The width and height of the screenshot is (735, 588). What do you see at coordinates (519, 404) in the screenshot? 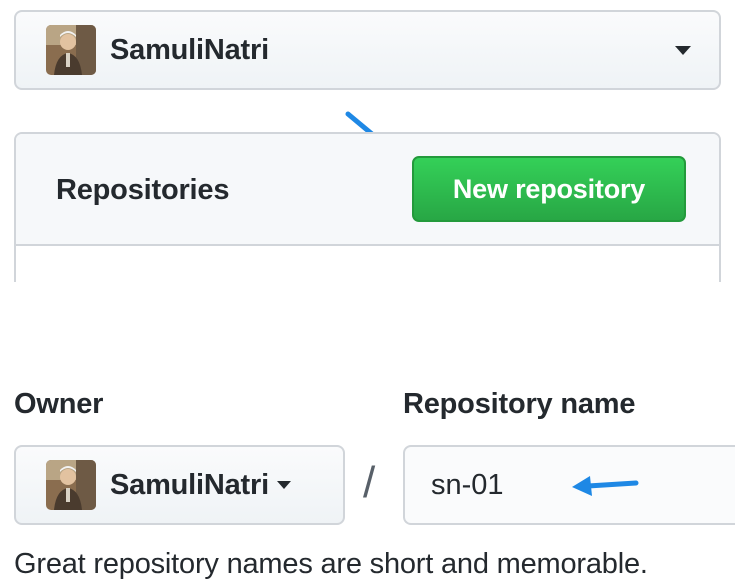
I see `repository-name-label: Repository name` at bounding box center [519, 404].